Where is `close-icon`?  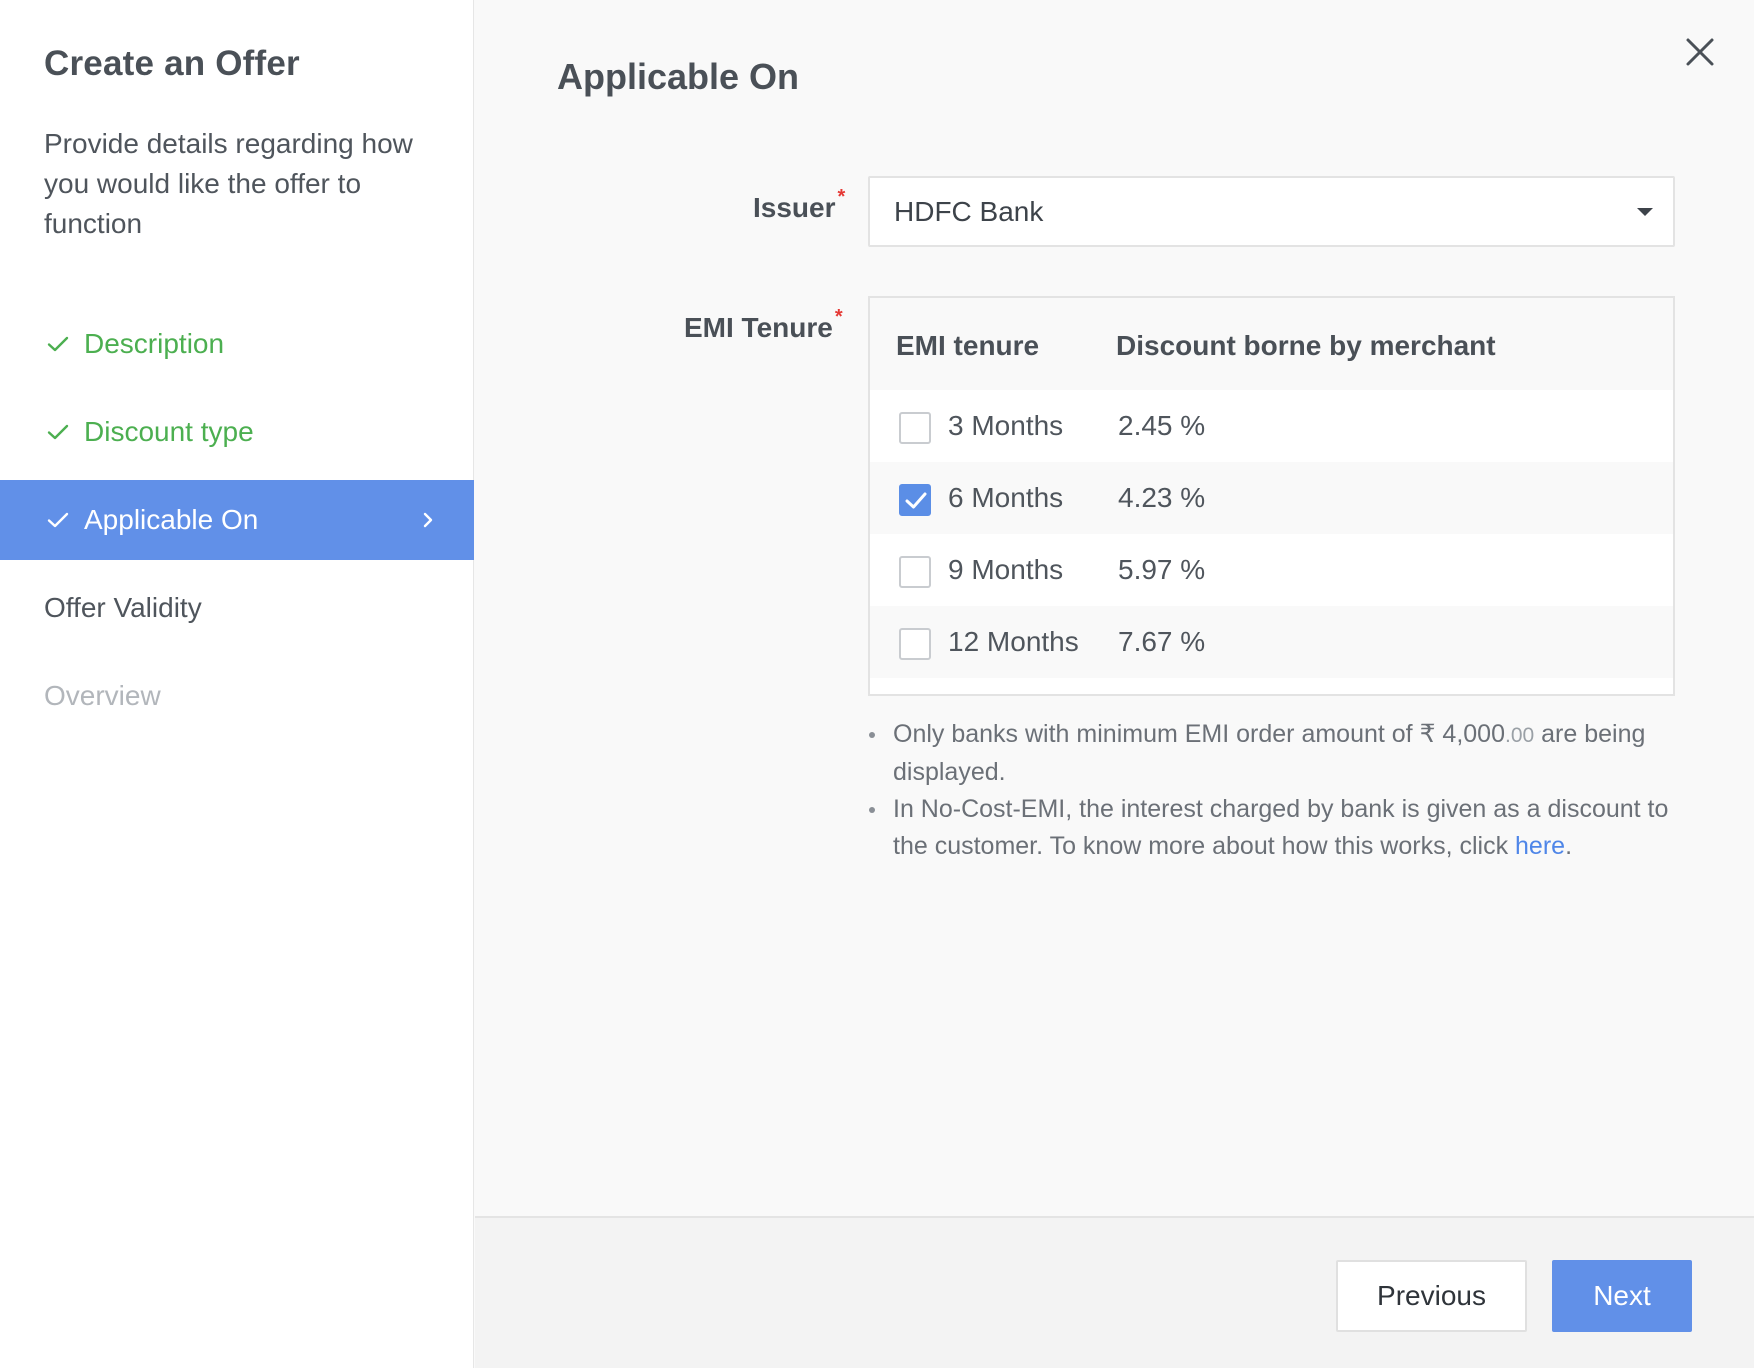 close-icon is located at coordinates (1700, 52).